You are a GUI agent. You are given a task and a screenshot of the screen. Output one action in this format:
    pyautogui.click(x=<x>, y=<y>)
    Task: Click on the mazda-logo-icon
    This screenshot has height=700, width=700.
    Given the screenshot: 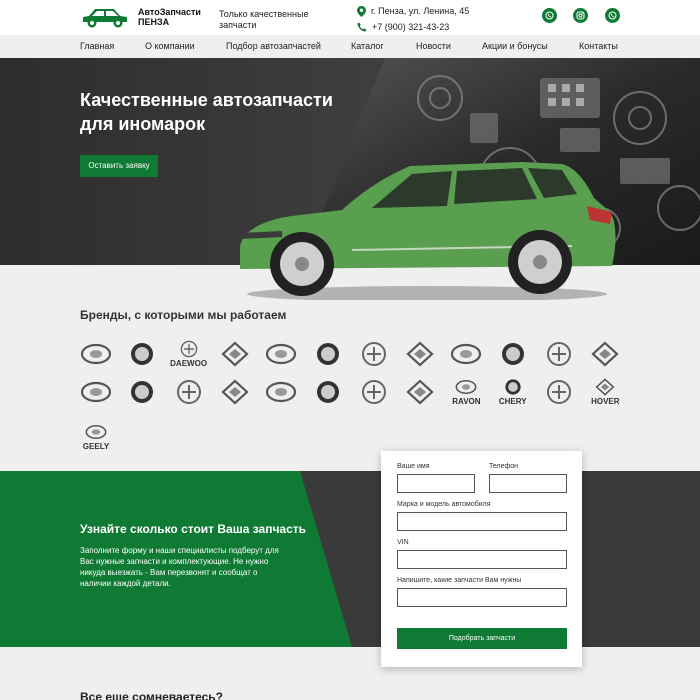 What is the action you would take?
    pyautogui.click(x=420, y=354)
    